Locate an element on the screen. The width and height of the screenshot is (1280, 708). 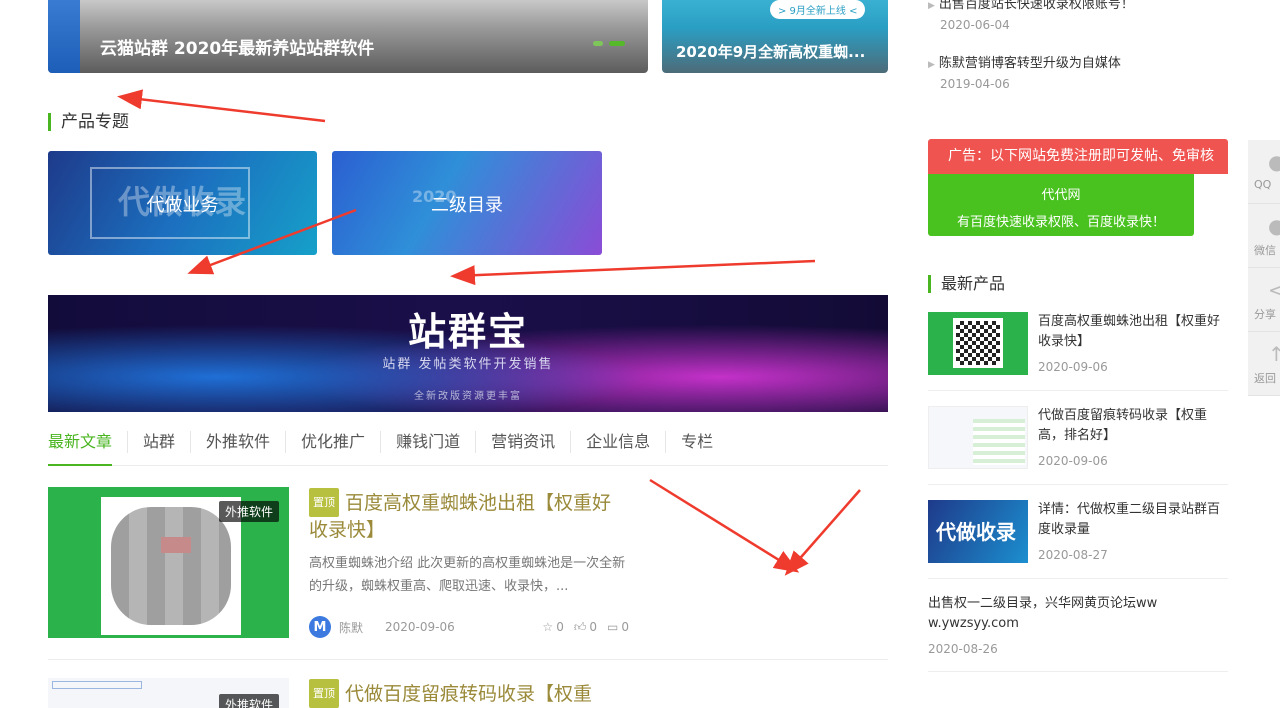
ad-green-text: 有百度快速收录权限、百度收录快！ is located at coordinates (1061, 220).